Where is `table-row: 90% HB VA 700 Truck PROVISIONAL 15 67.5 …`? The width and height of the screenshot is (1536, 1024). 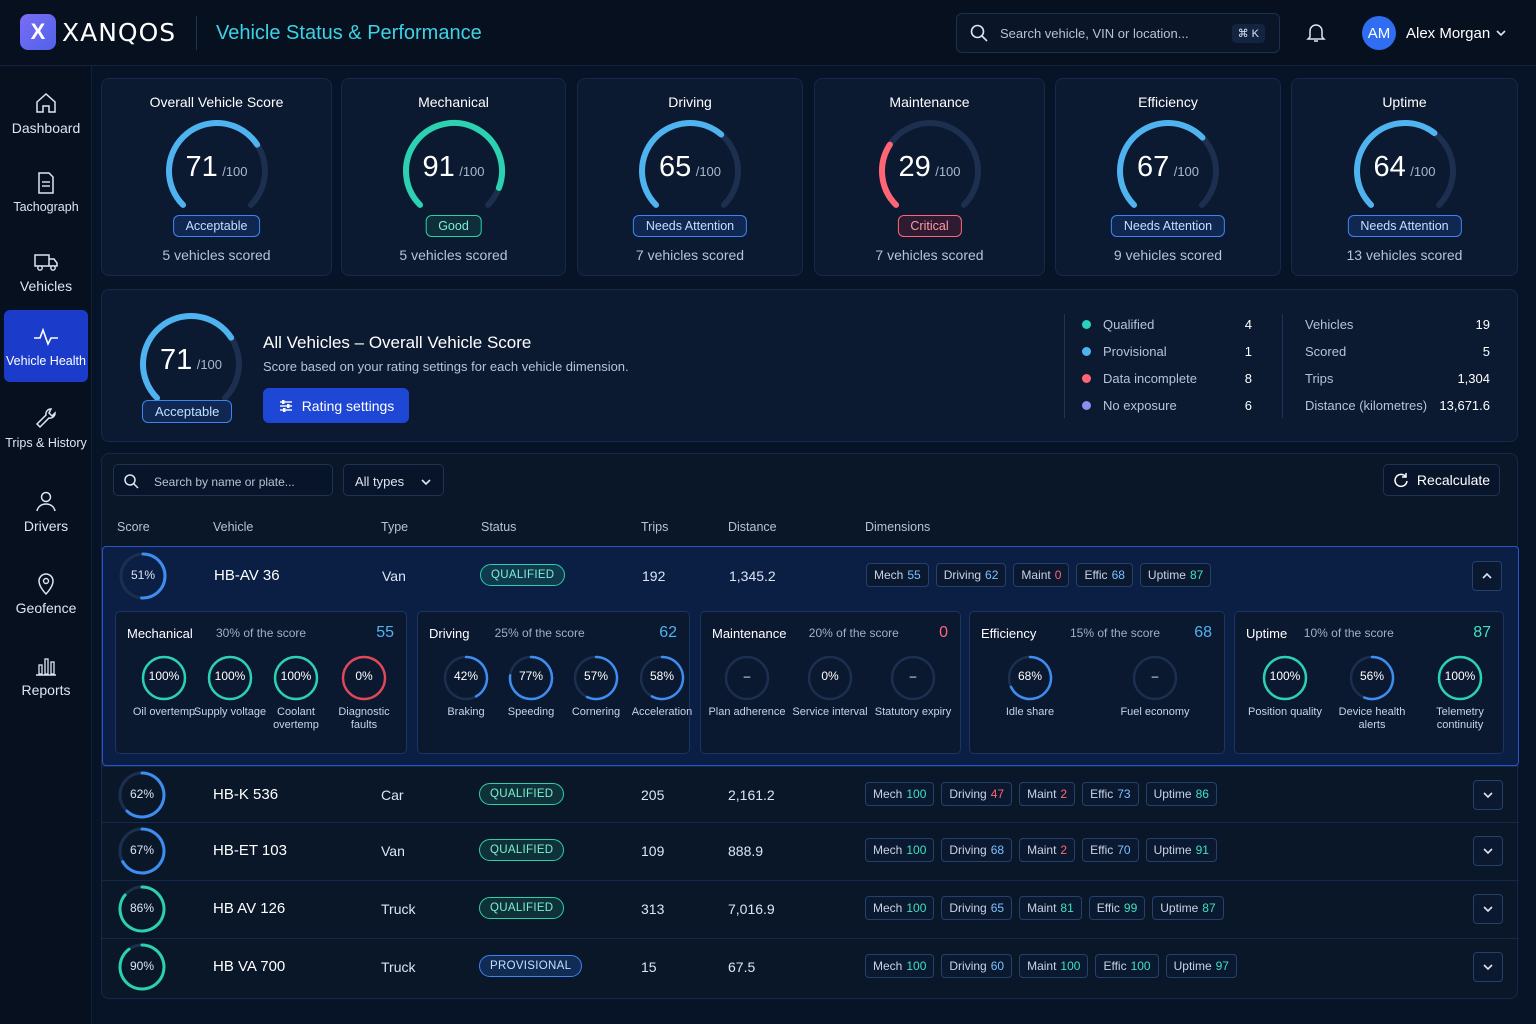 table-row: 90% HB VA 700 Truck PROVISIONAL 15 67.5 … is located at coordinates (810, 968).